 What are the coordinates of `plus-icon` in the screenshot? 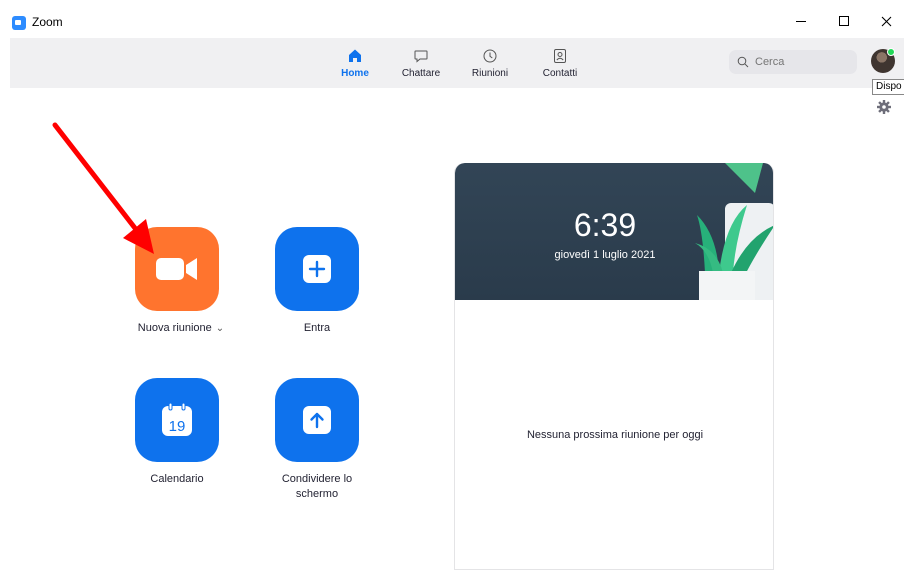 It's located at (317, 269).